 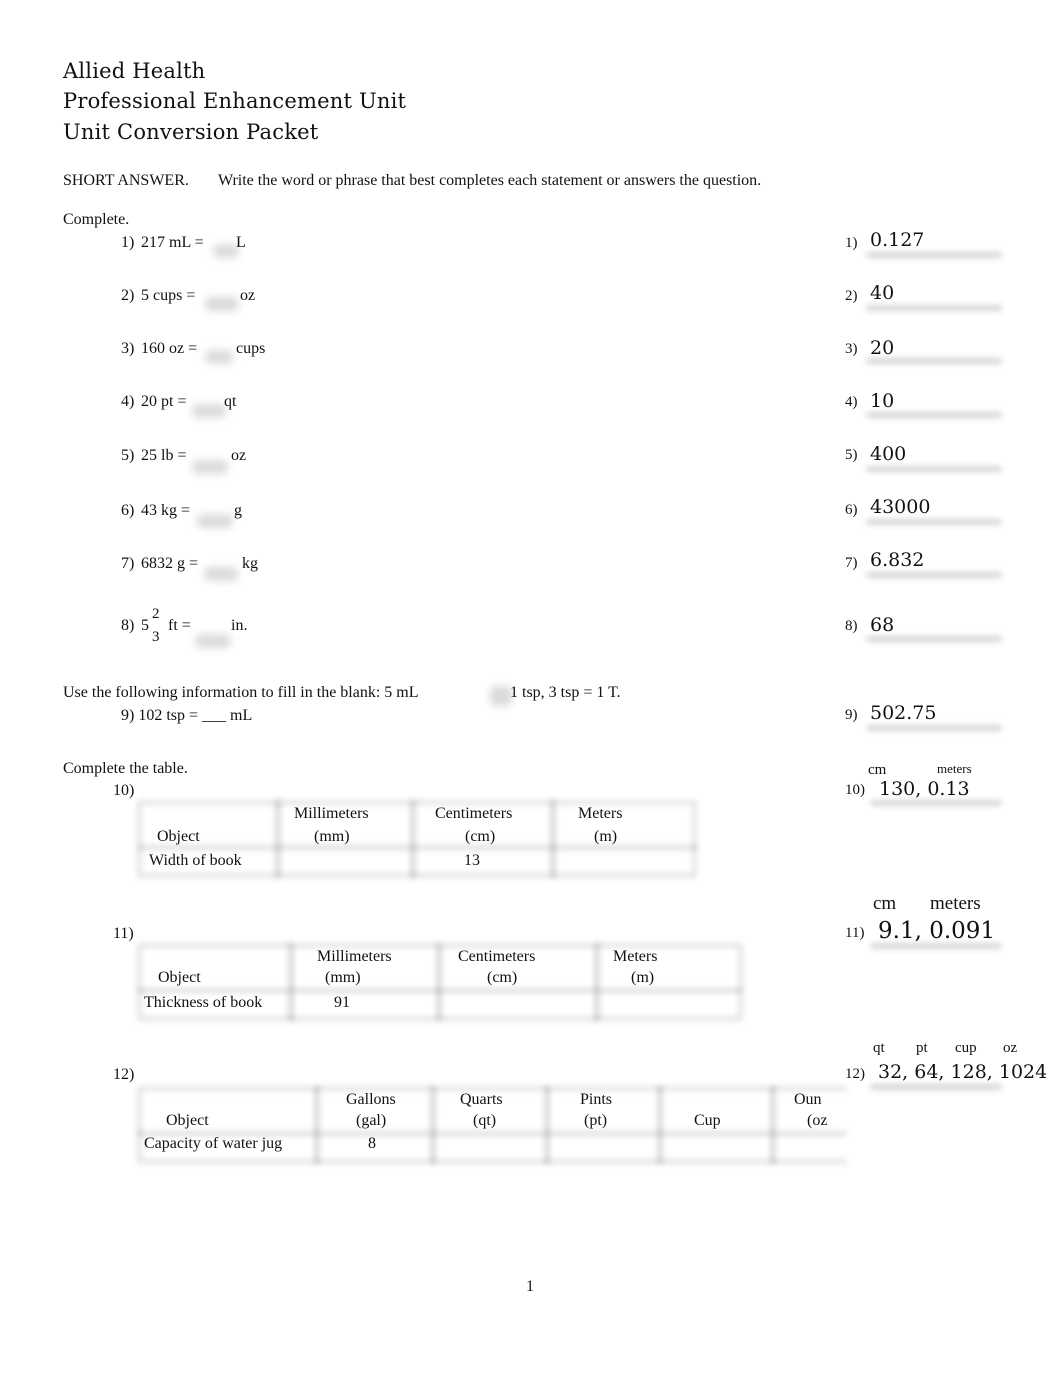 What do you see at coordinates (888, 454) in the screenshot?
I see `answer-value: 400` at bounding box center [888, 454].